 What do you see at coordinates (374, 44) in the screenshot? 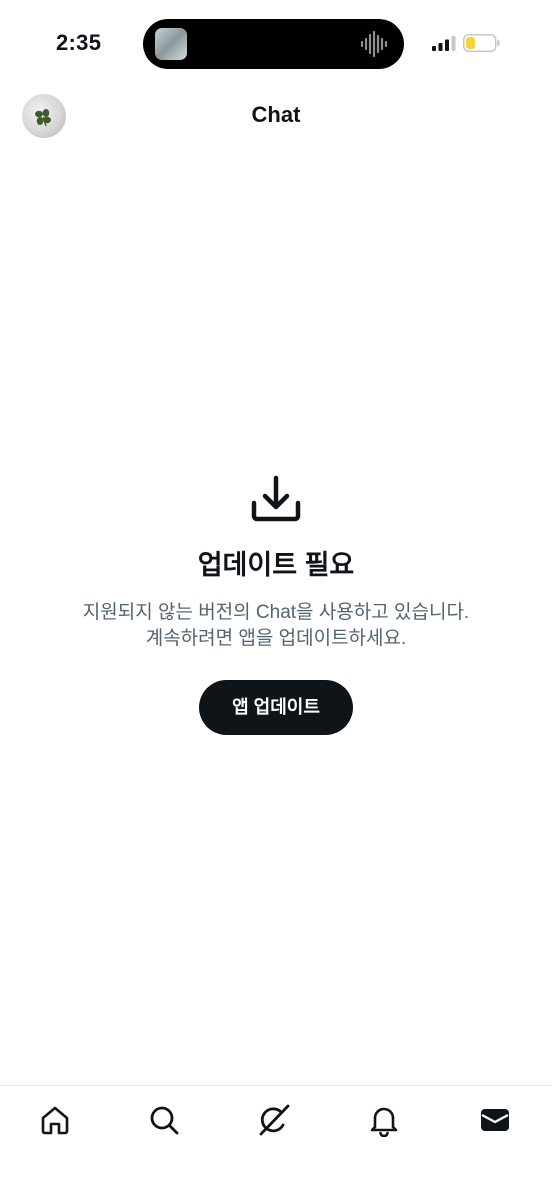
I see `audio-waveform-icon` at bounding box center [374, 44].